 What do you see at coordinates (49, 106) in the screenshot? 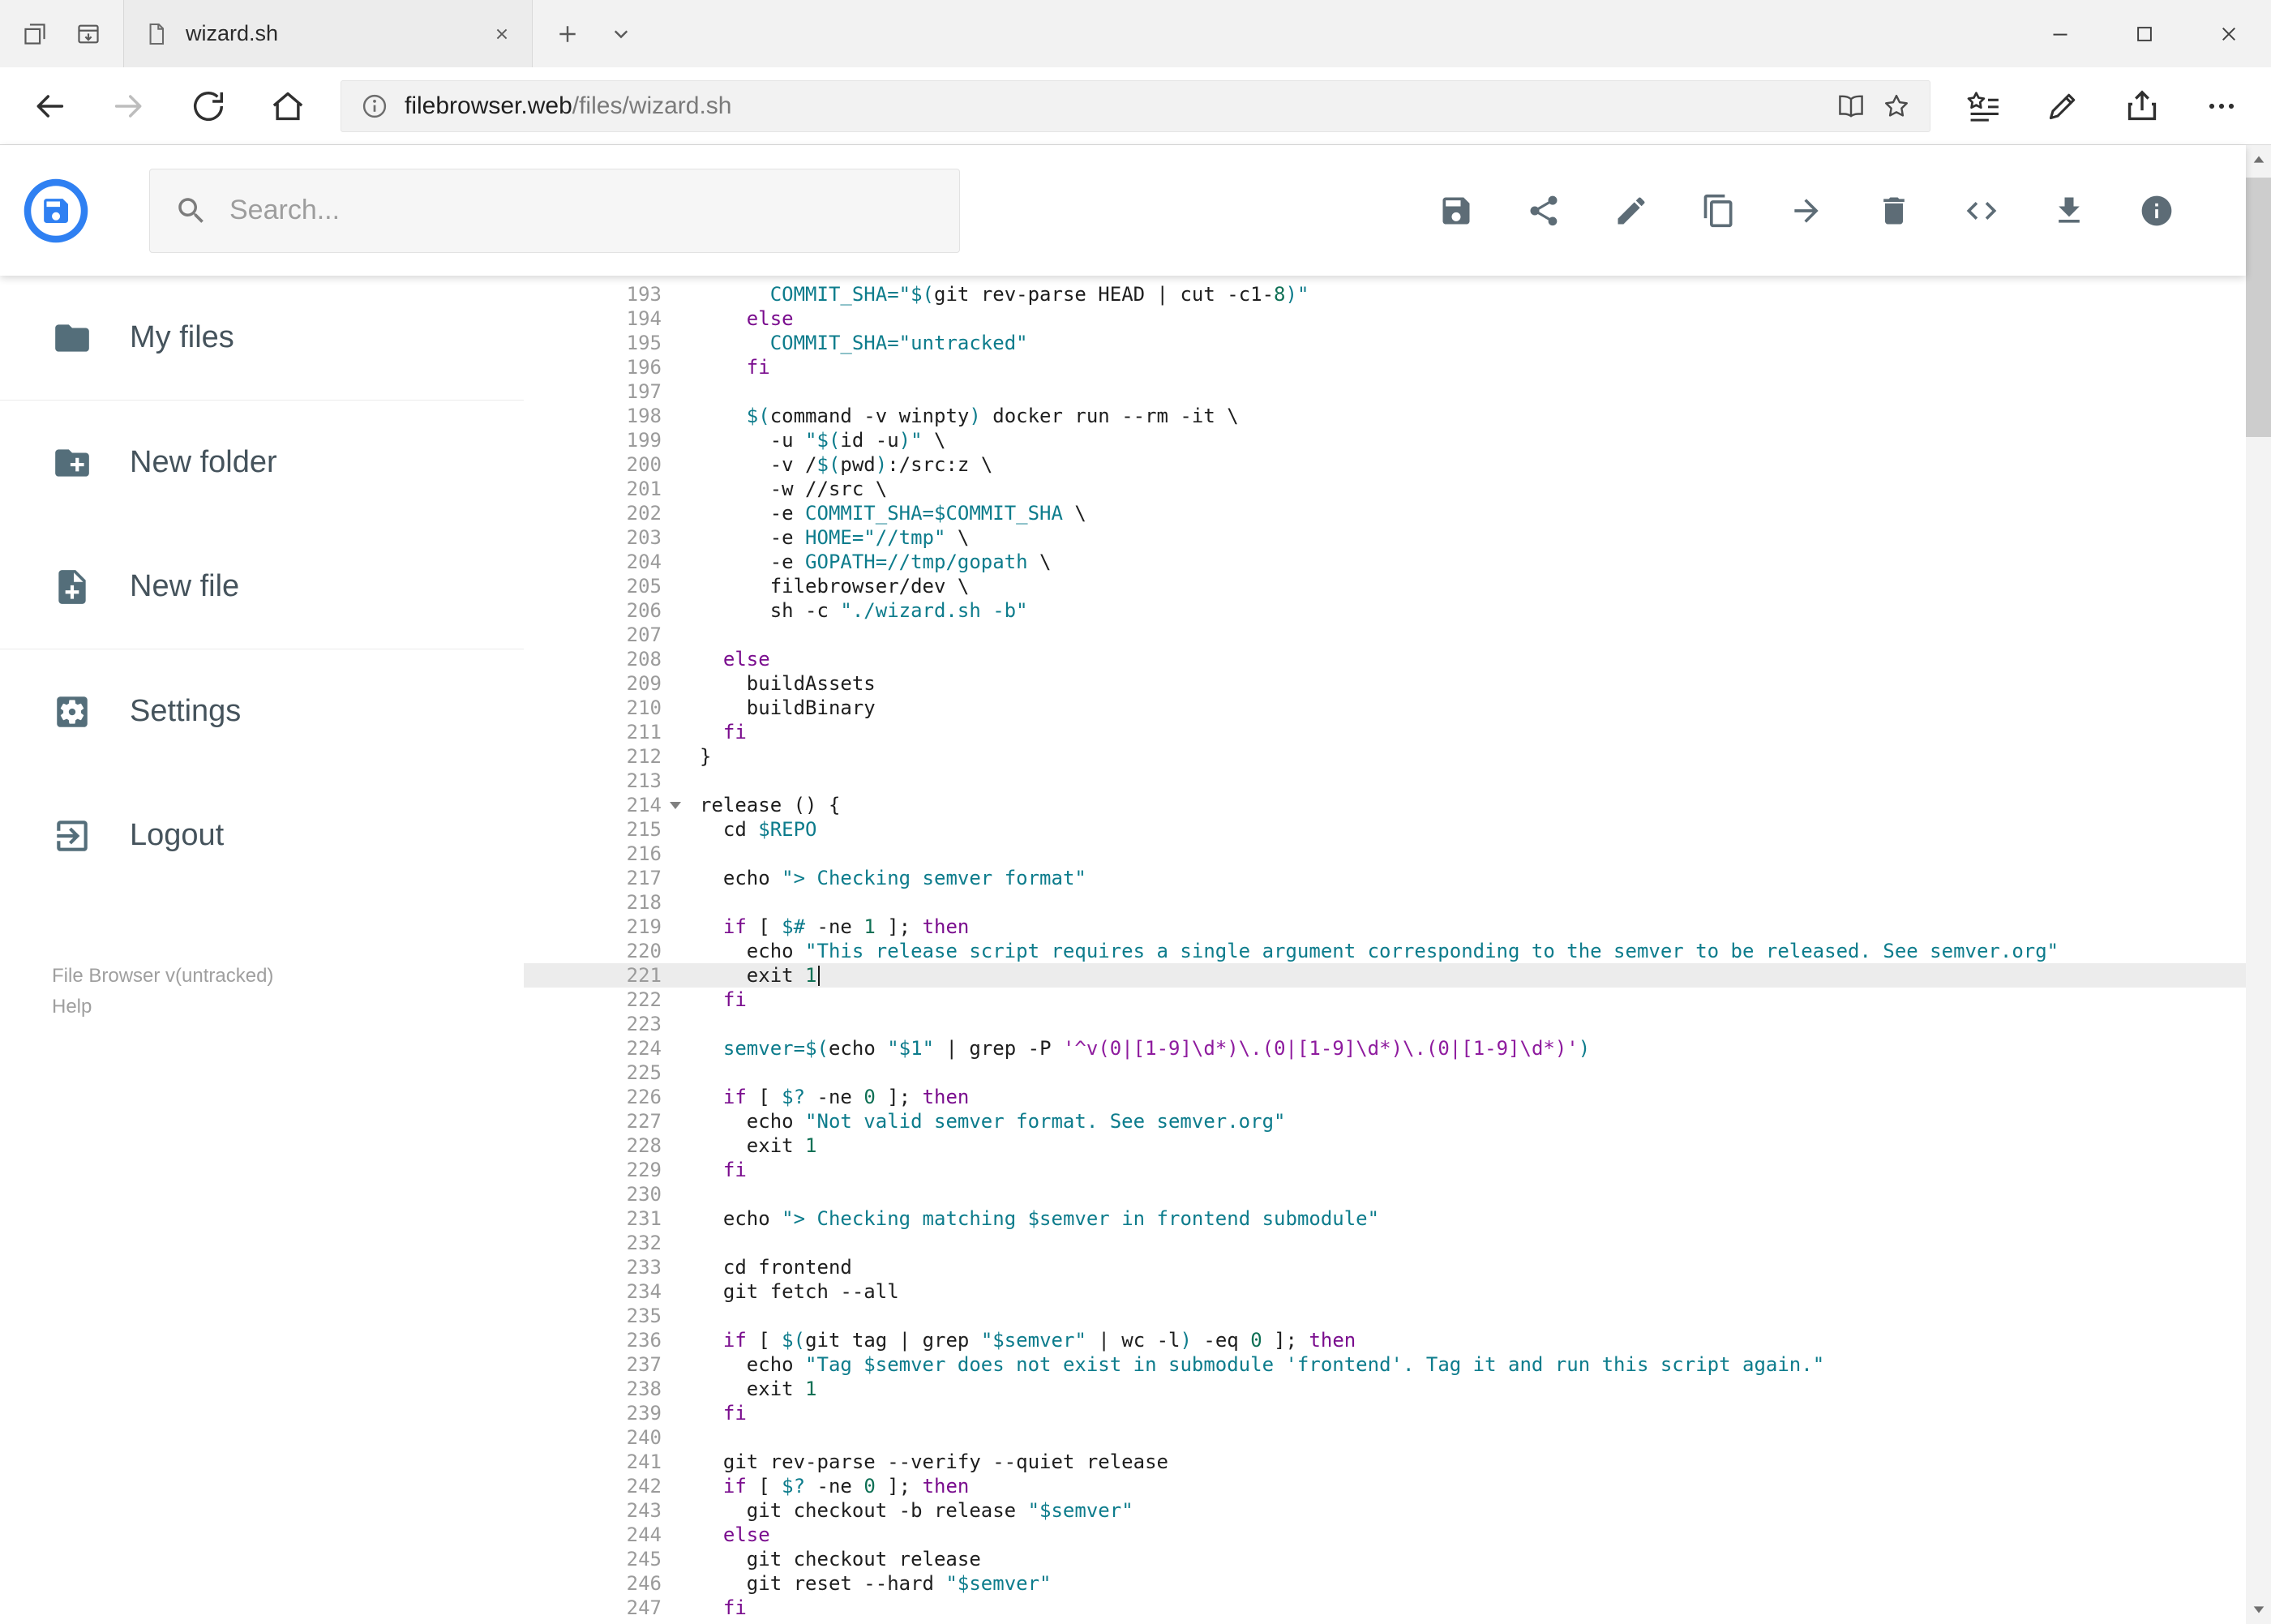
I see `back-button` at bounding box center [49, 106].